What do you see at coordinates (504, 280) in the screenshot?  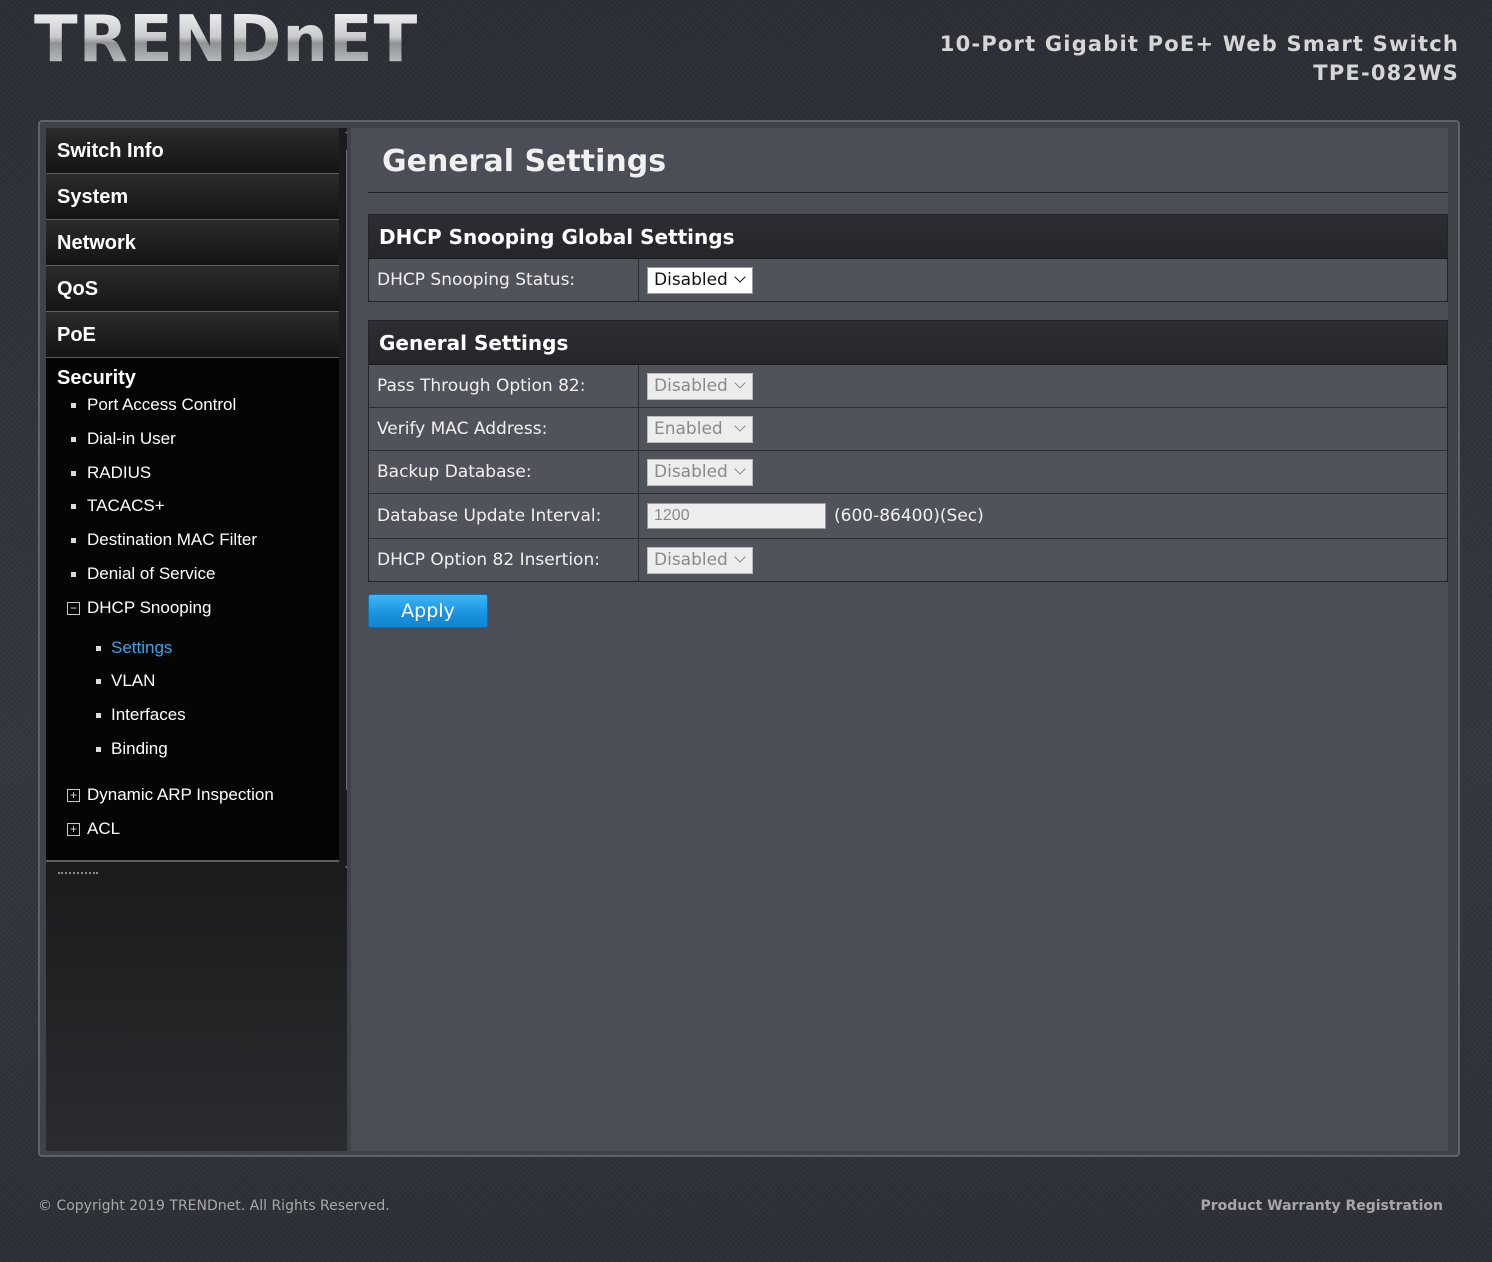 I see `dhcp-snooping-status-label: DHCP Snooping Status:` at bounding box center [504, 280].